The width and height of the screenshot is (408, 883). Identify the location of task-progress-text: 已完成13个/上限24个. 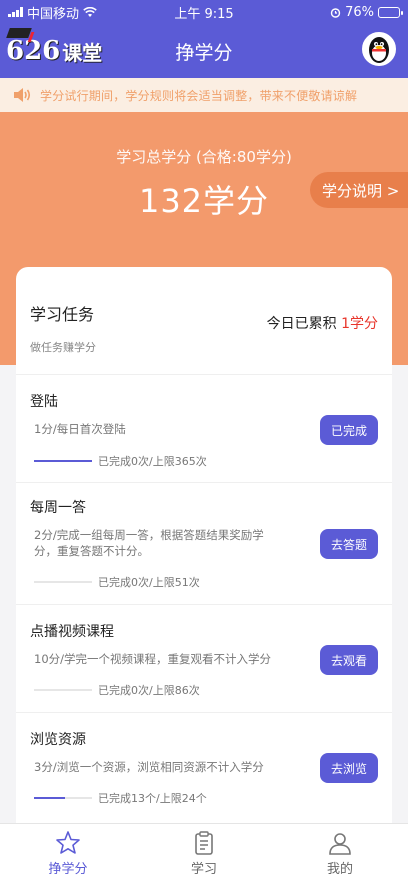
(152, 798).